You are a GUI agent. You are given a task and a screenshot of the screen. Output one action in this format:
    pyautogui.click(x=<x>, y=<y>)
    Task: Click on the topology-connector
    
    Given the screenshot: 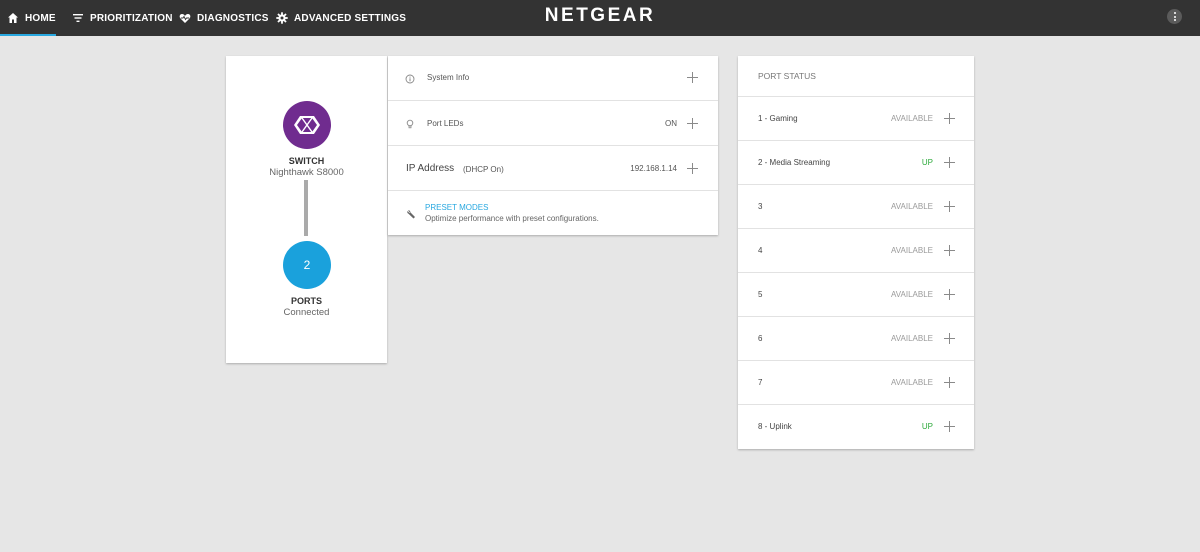 What is the action you would take?
    pyautogui.click(x=306, y=208)
    